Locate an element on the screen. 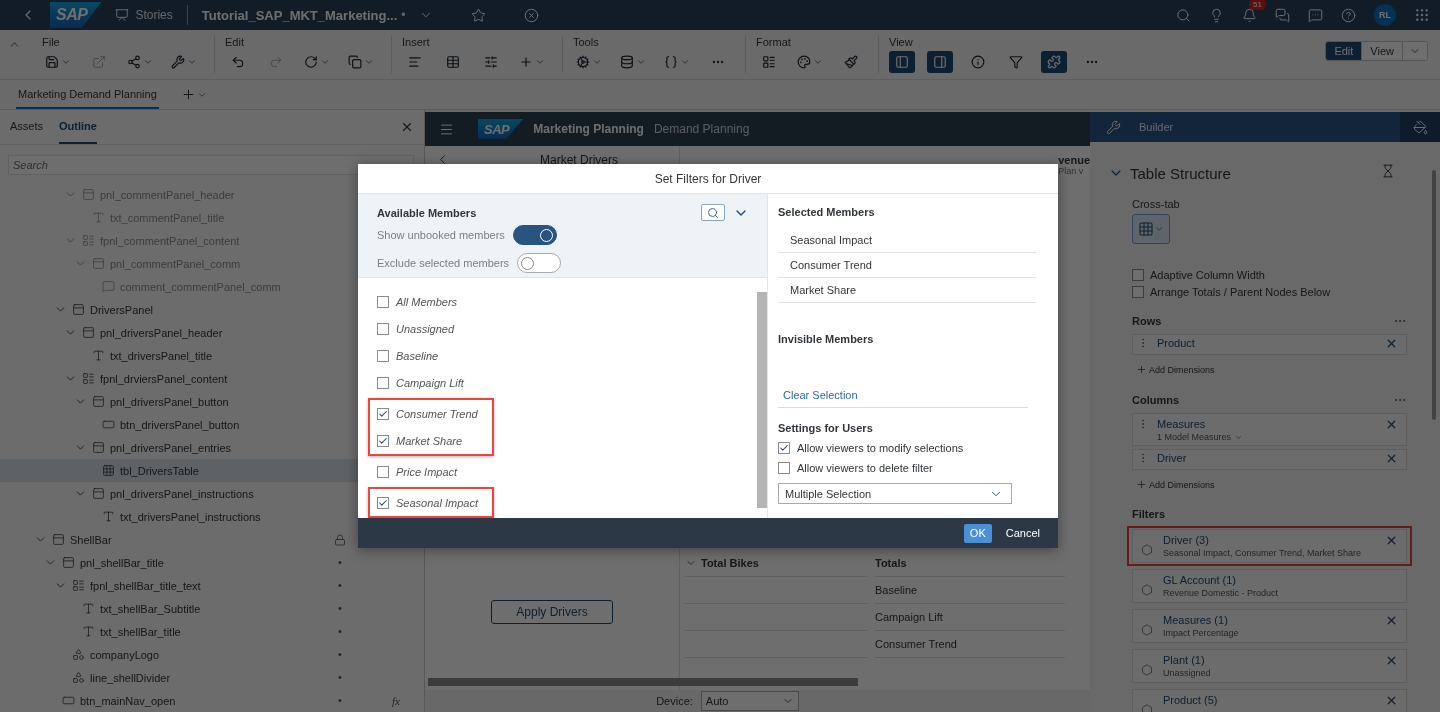  tree-item: txt_shellBar_Subtitle • is located at coordinates (212, 608).